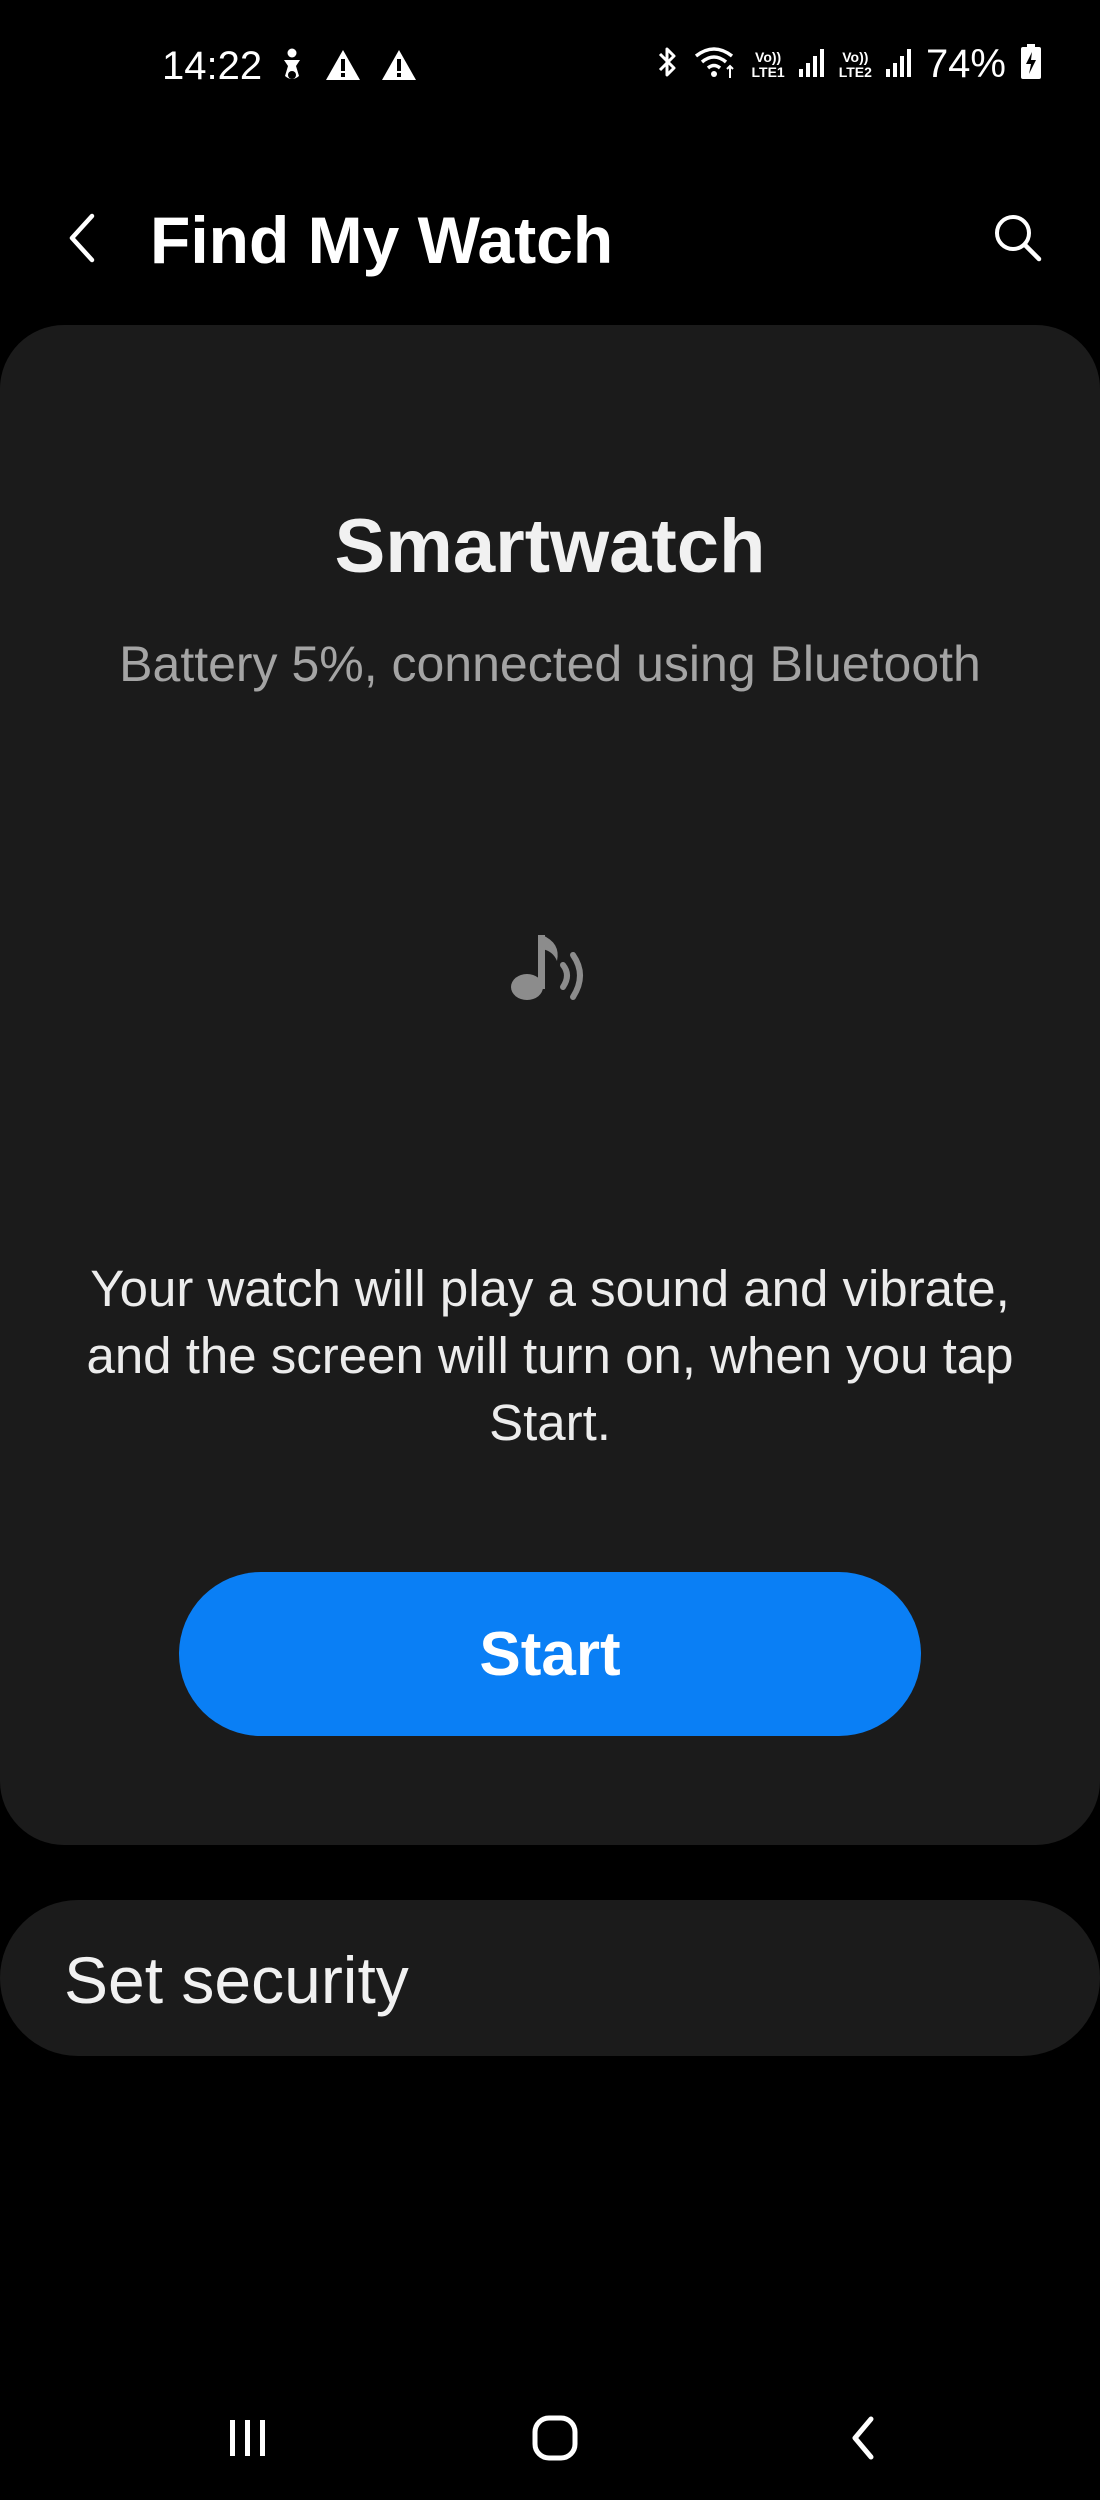 The image size is (1100, 2500). Describe the element at coordinates (1031, 64) in the screenshot. I see `battery-charging-icon` at that location.